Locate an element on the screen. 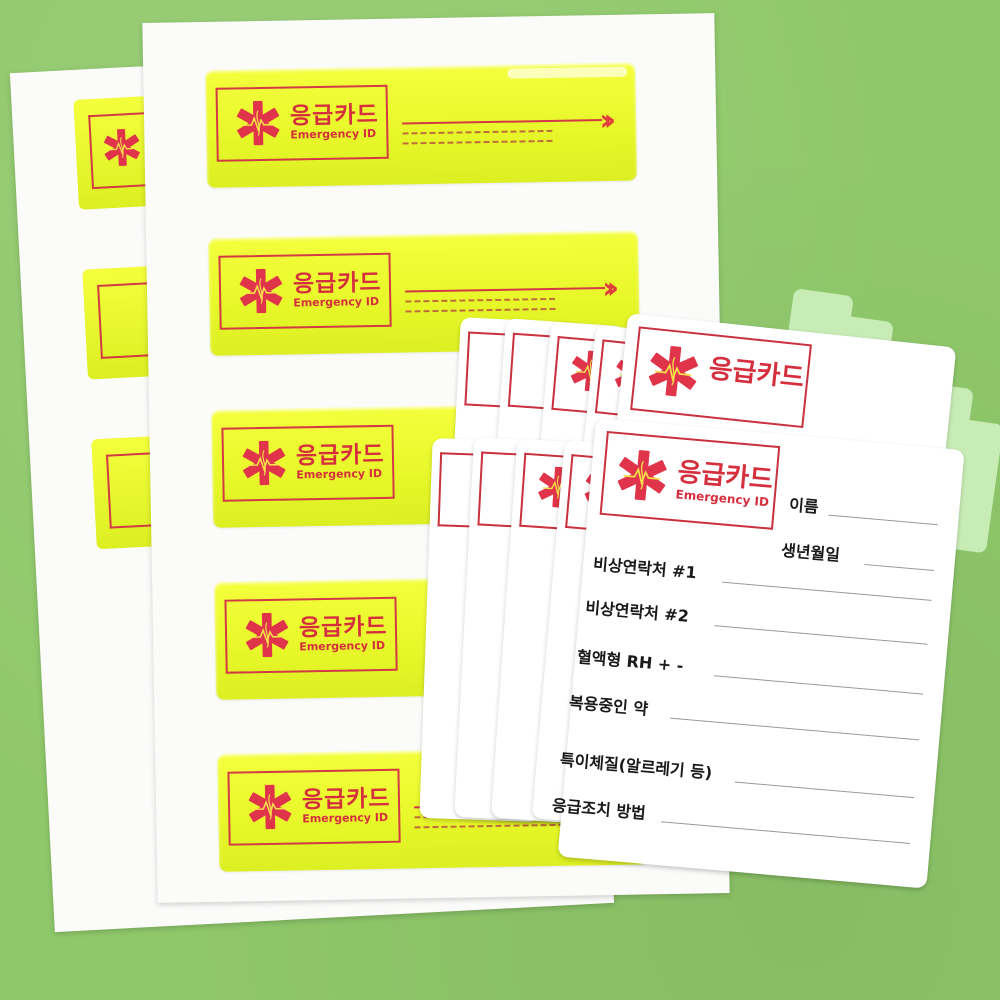 The height and width of the screenshot is (1000, 1000). field-birthdate-line is located at coordinates (899, 567).